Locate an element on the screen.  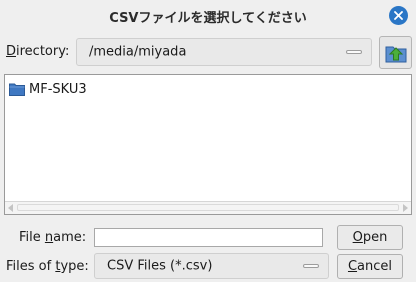
file-type-label: Files of type: is located at coordinates (47, 266).